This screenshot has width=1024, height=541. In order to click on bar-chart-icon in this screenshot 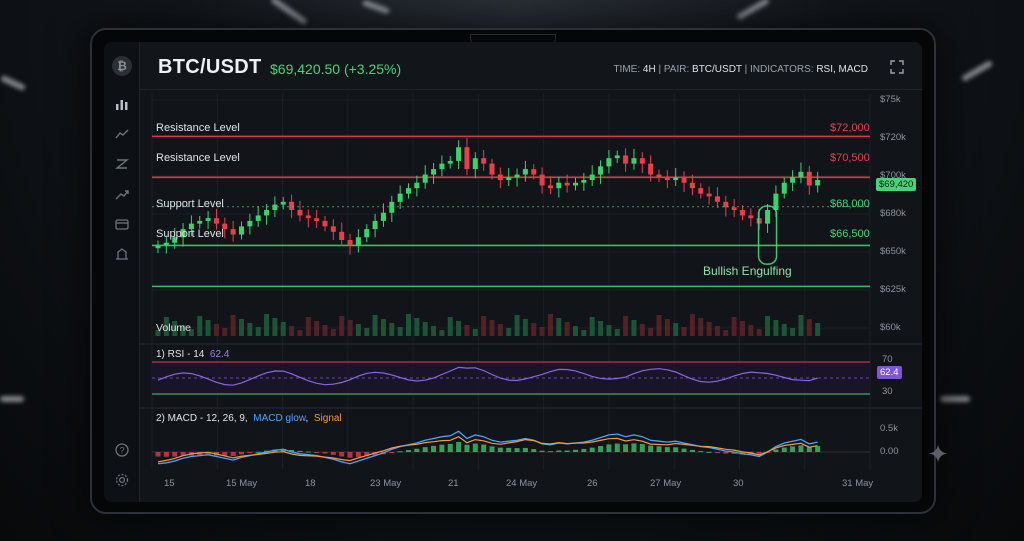, I will do `click(122, 104)`.